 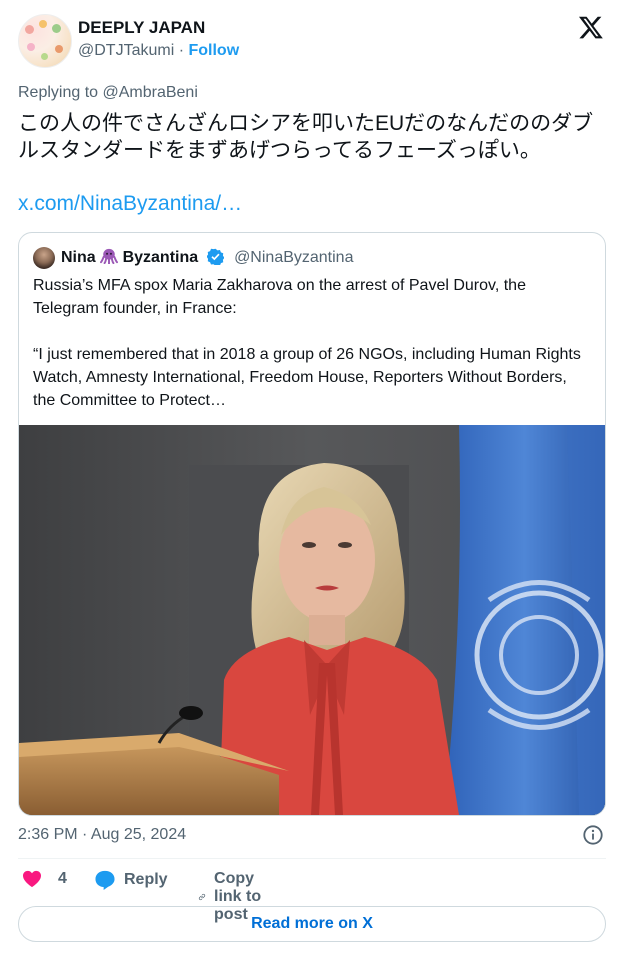 I want to click on x-logo-icon, so click(x=591, y=27).